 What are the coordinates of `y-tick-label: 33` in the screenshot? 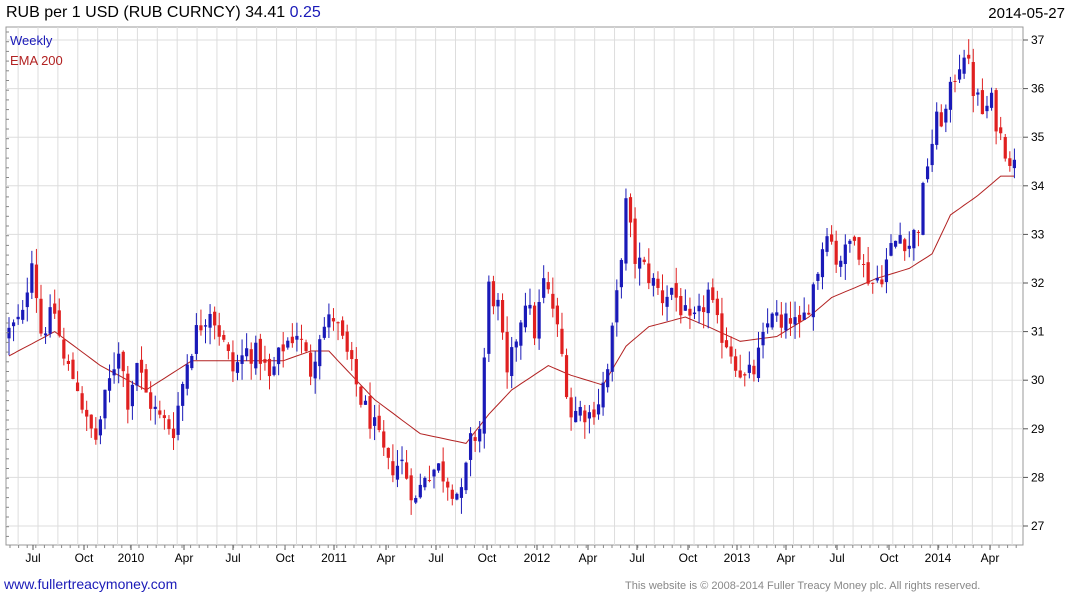 It's located at (1038, 234).